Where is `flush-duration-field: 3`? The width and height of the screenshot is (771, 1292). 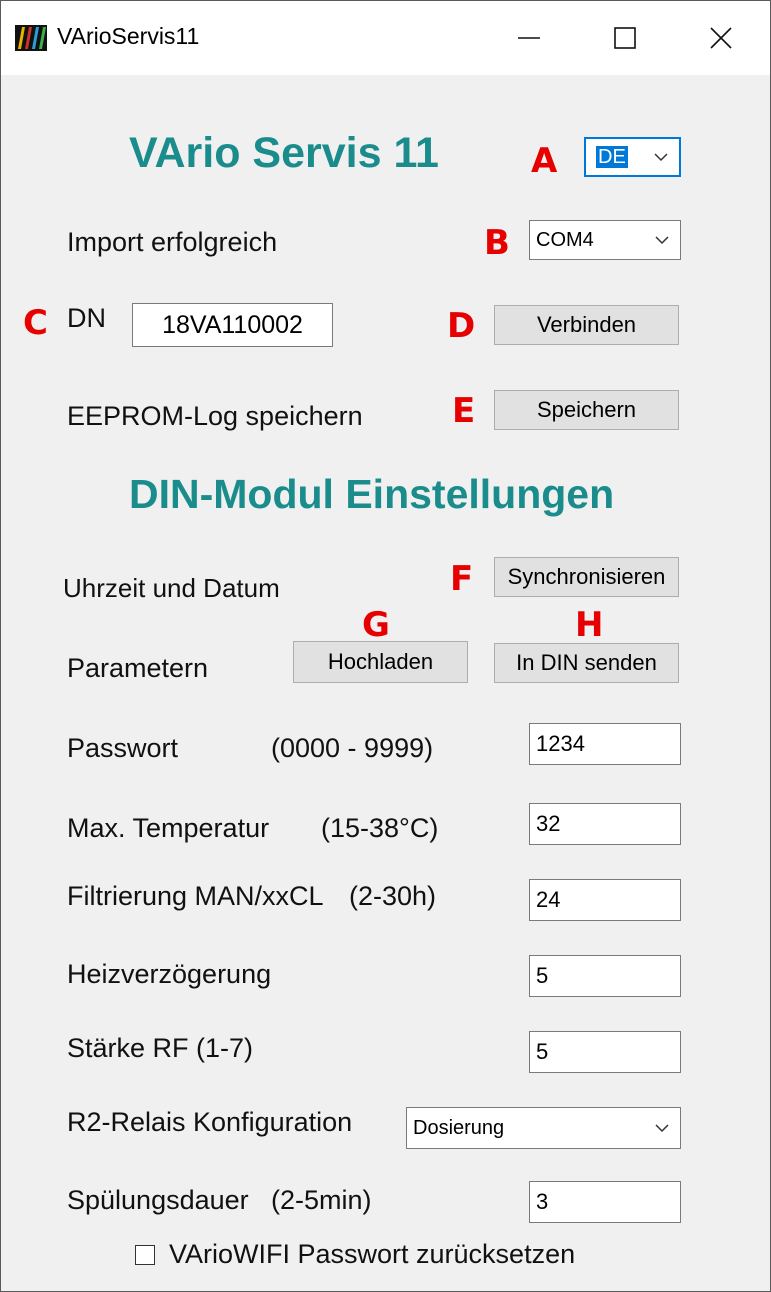 flush-duration-field: 3 is located at coordinates (605, 1202).